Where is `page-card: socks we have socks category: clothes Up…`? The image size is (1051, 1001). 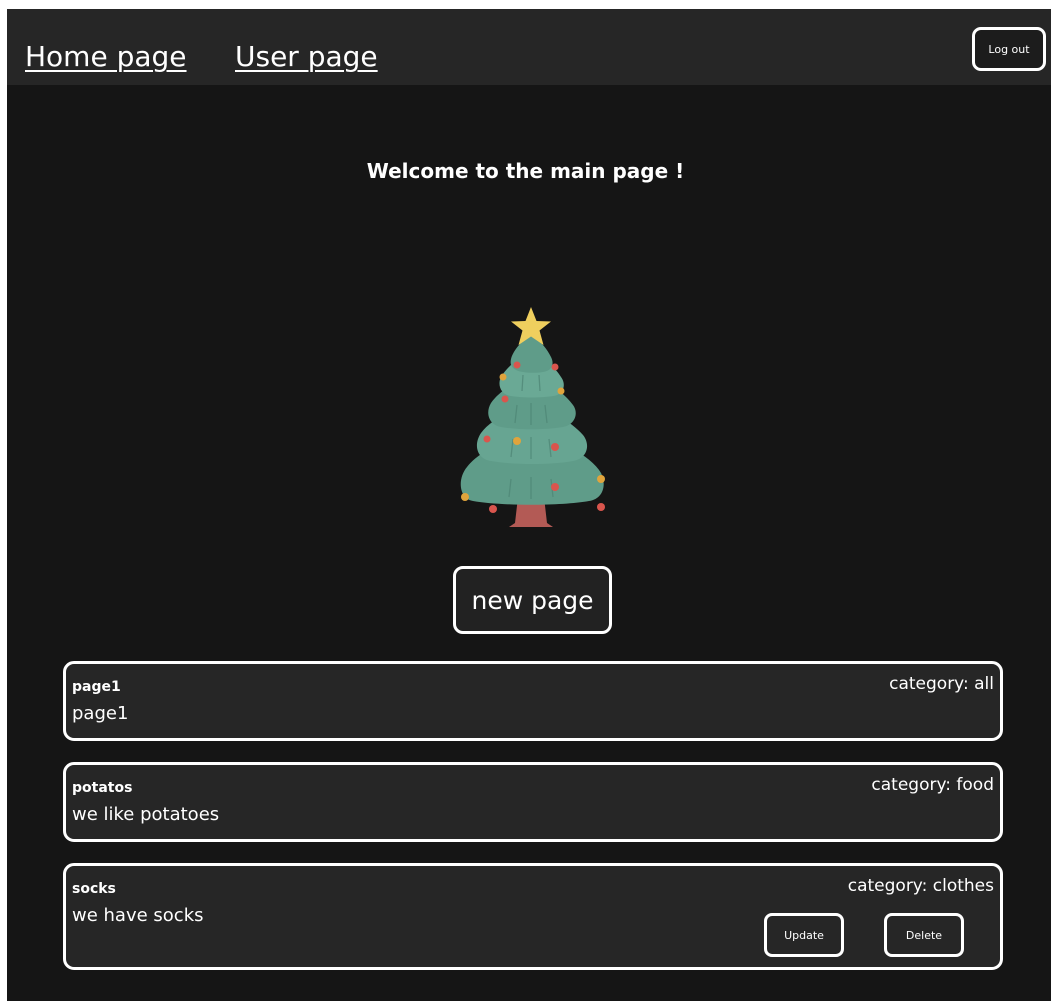
page-card: socks we have socks category: clothes Up… is located at coordinates (533, 916).